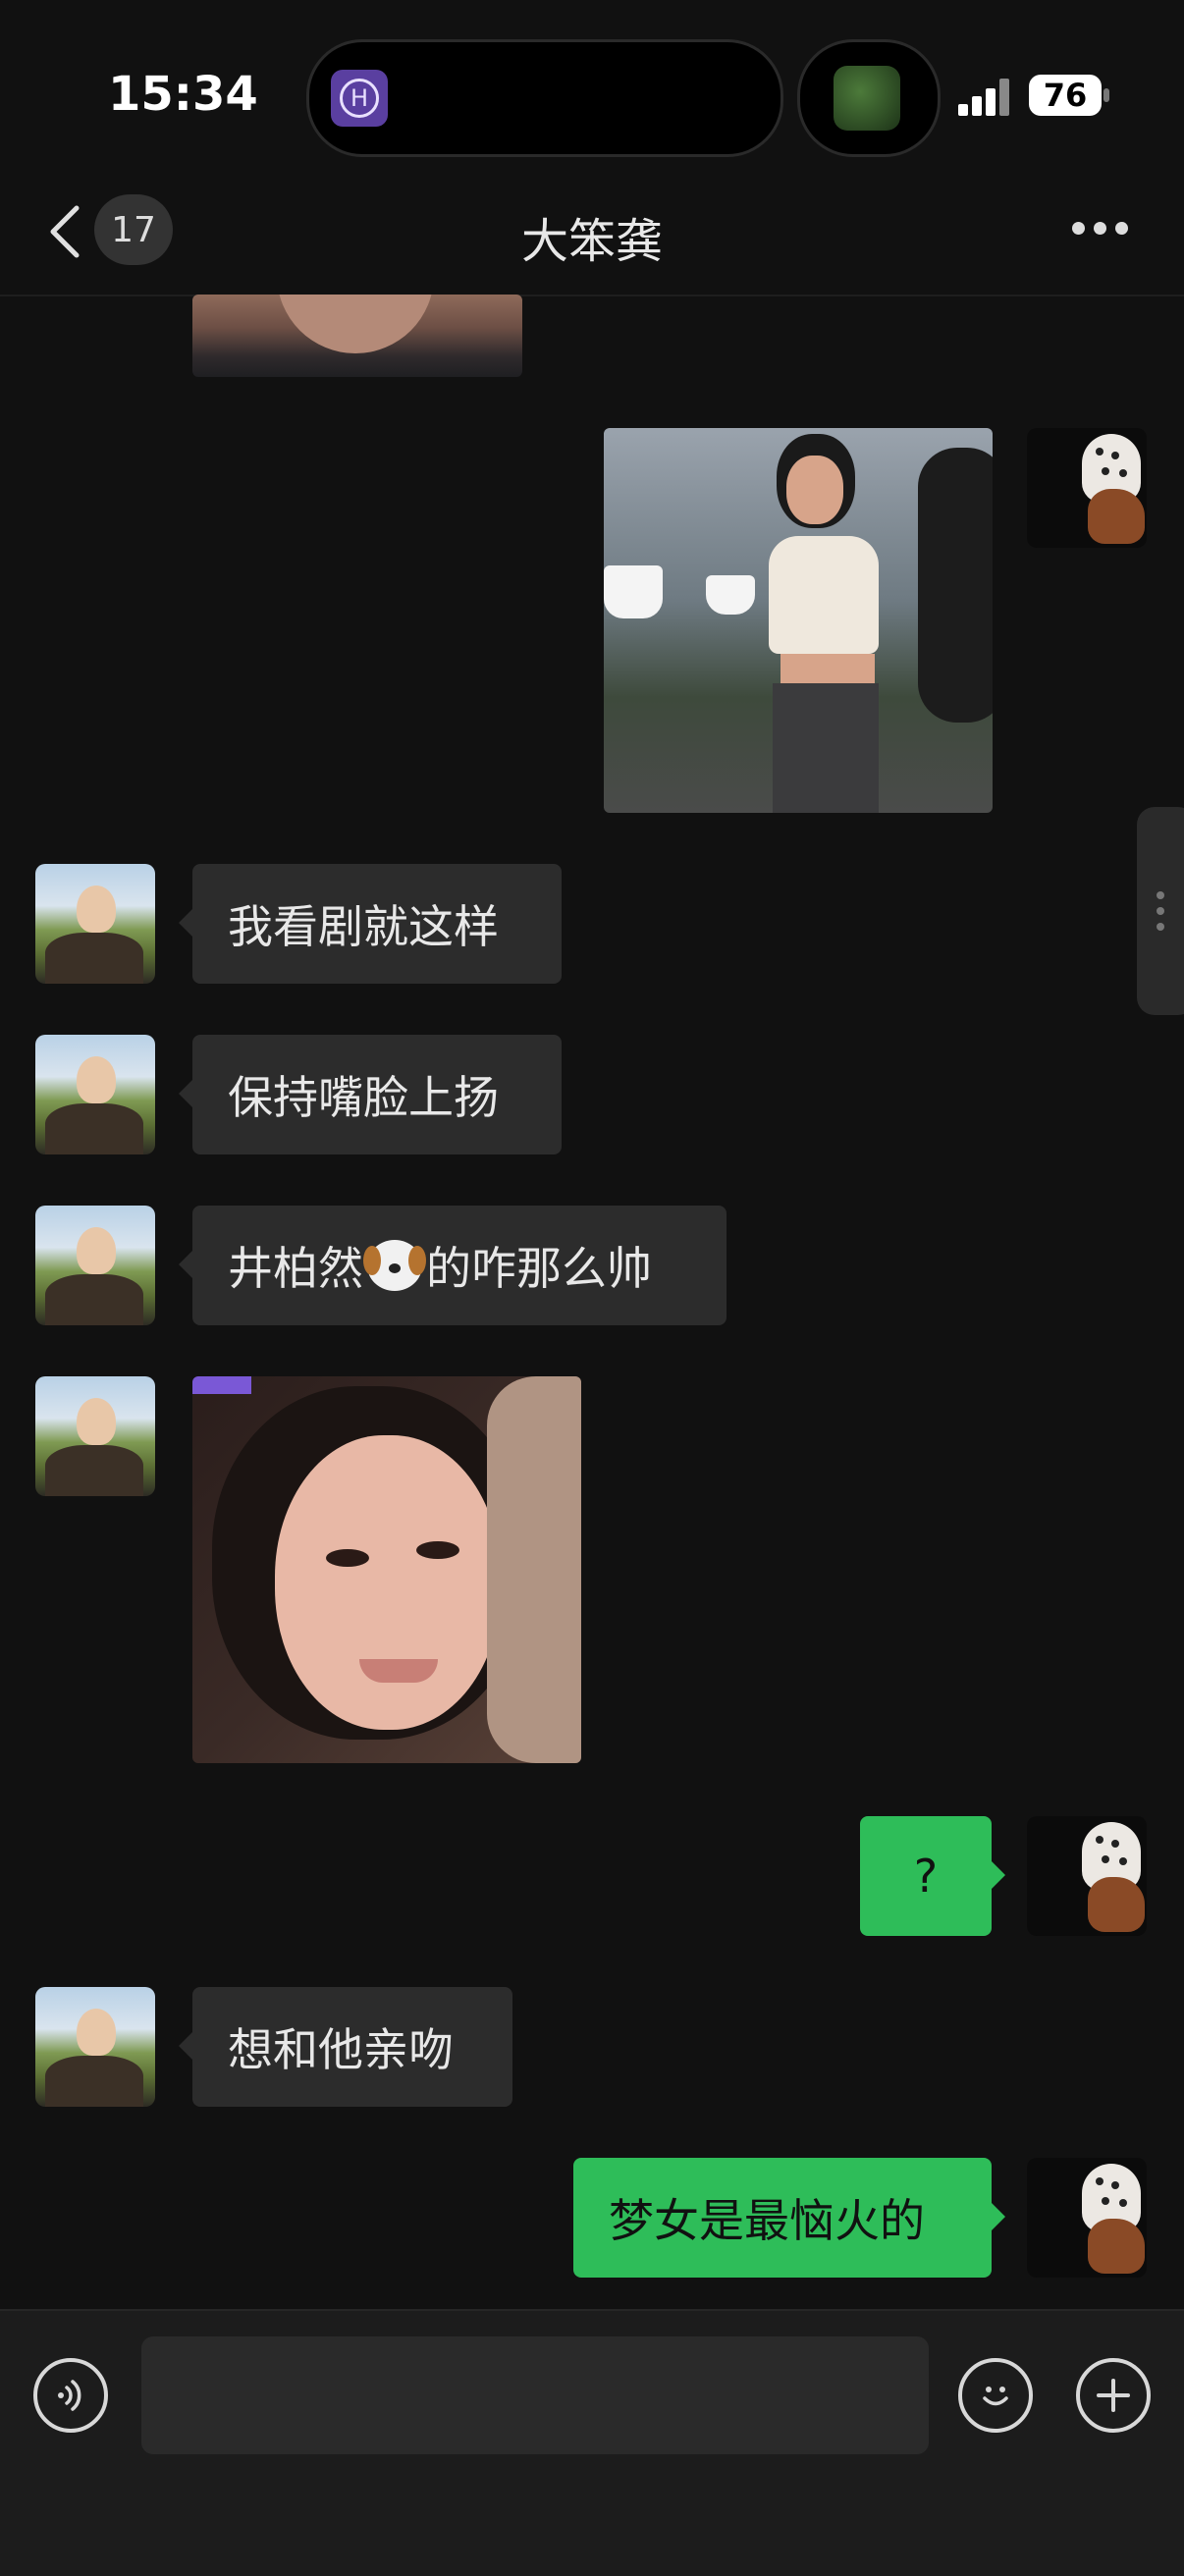 This screenshot has width=1184, height=2576. I want to click on message-text-part: 井柏然, so click(295, 1268).